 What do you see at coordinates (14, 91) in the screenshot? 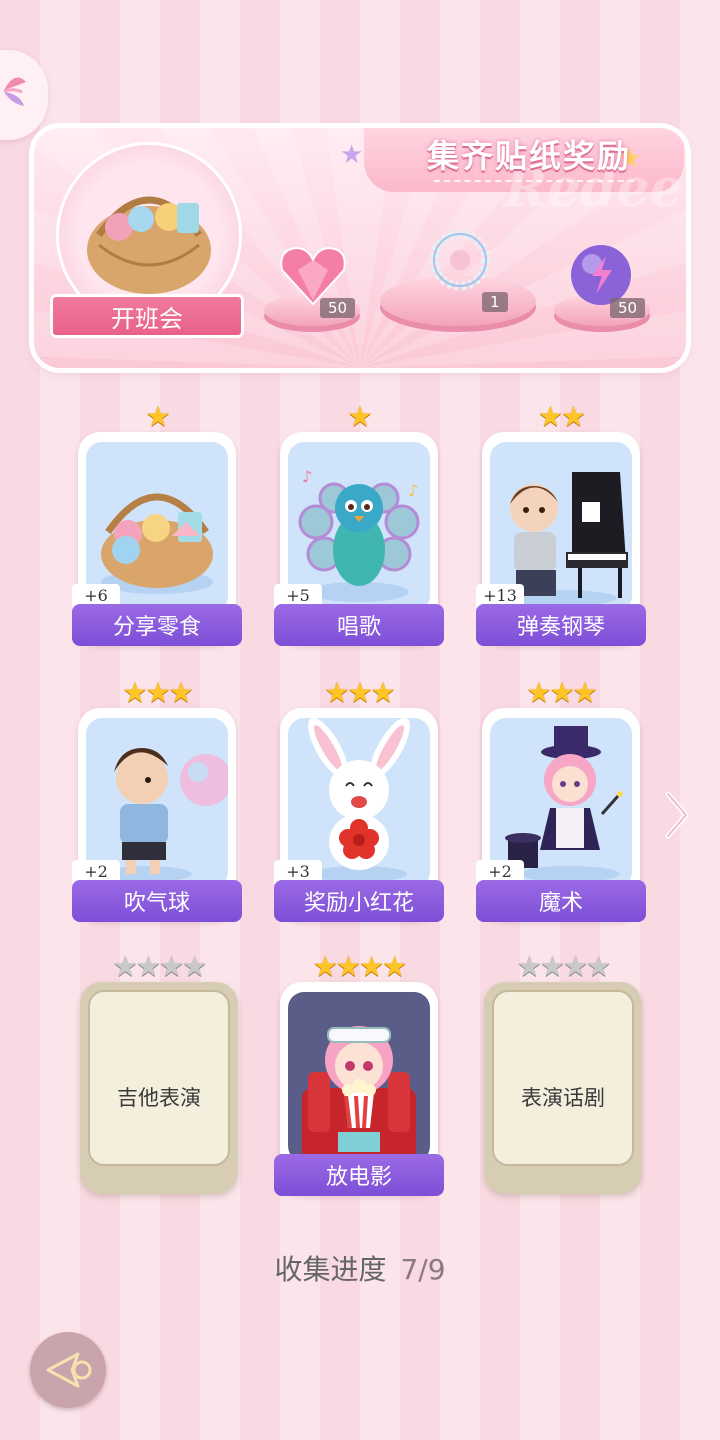
I see `petal-icon` at bounding box center [14, 91].